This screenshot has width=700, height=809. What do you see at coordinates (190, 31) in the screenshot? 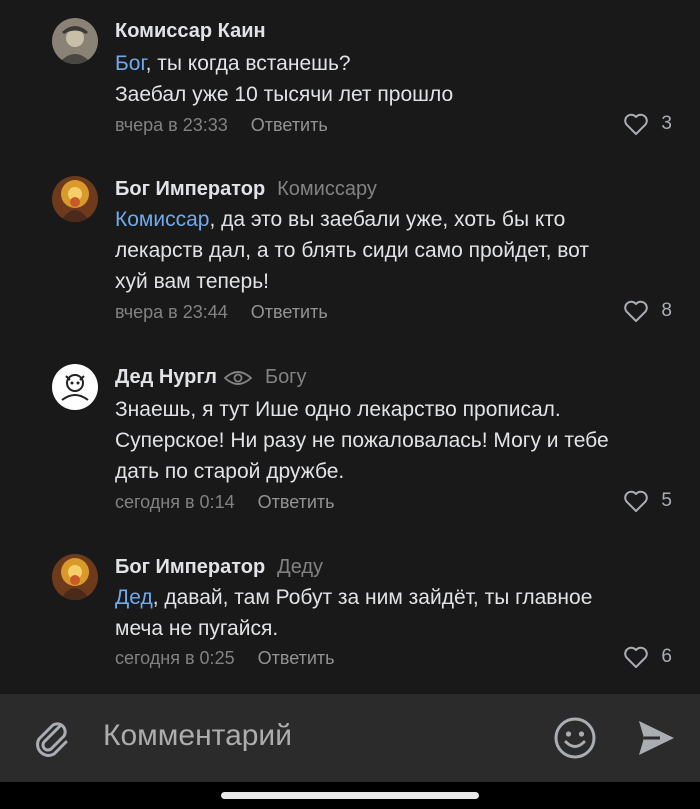
I see `author-name: Комиссар Каин` at bounding box center [190, 31].